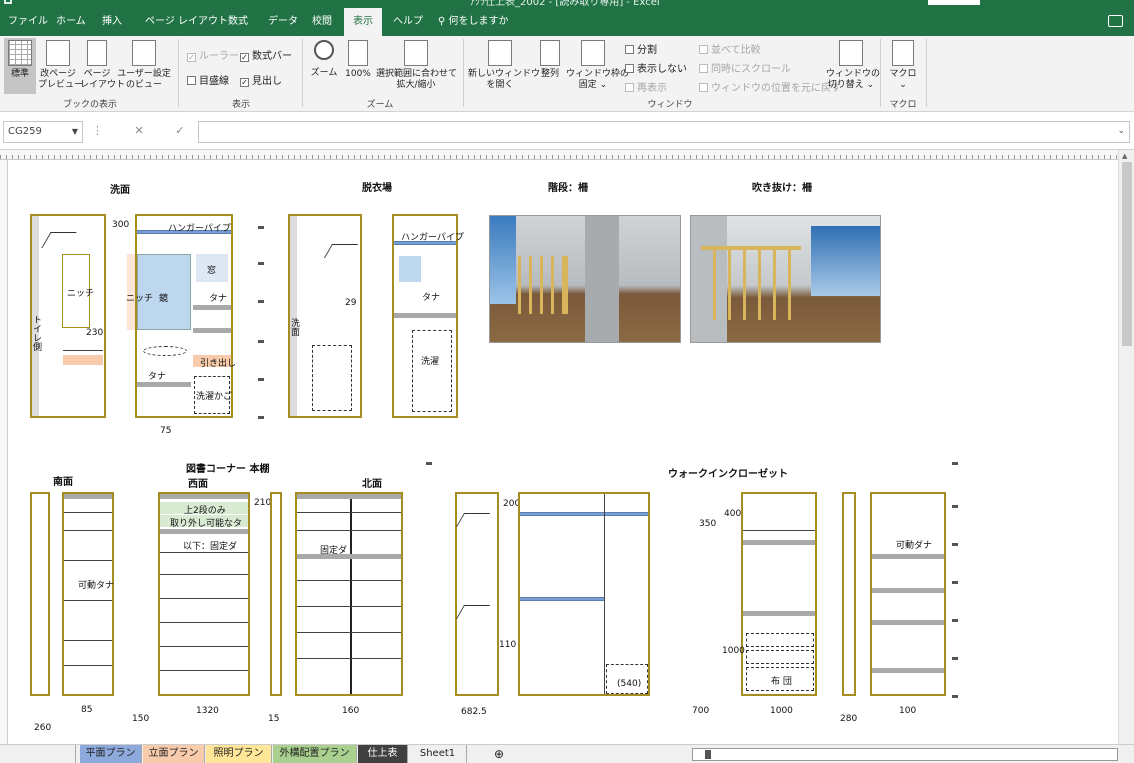  I want to click on seimen-side, so click(276, 594).